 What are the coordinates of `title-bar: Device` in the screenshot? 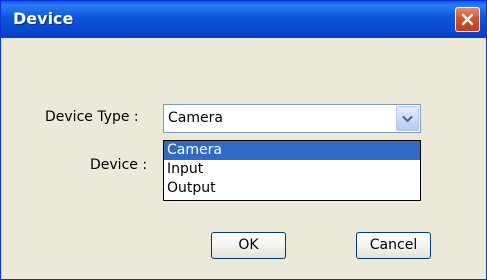 It's located at (243, 19).